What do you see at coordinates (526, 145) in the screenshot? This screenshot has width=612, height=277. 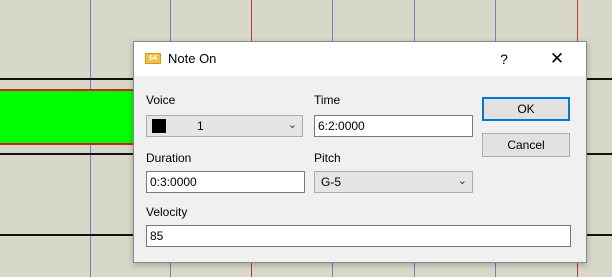 I see `cancel-button: Cancel` at bounding box center [526, 145].